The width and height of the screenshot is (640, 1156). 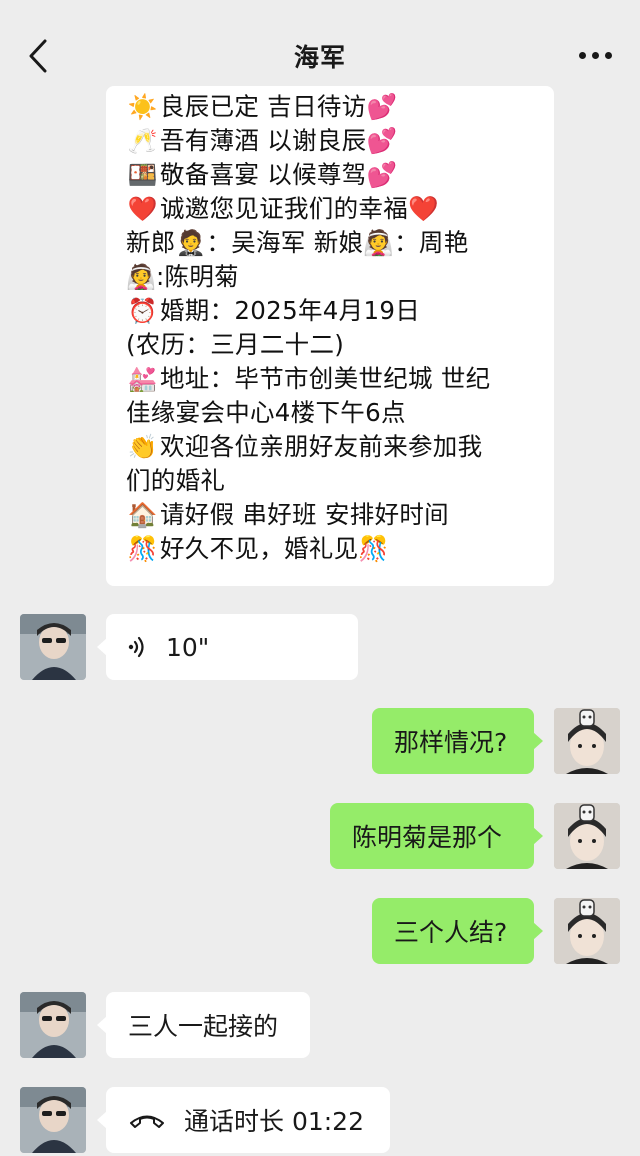 What do you see at coordinates (319, 57) in the screenshot?
I see `chat-title: 海军` at bounding box center [319, 57].